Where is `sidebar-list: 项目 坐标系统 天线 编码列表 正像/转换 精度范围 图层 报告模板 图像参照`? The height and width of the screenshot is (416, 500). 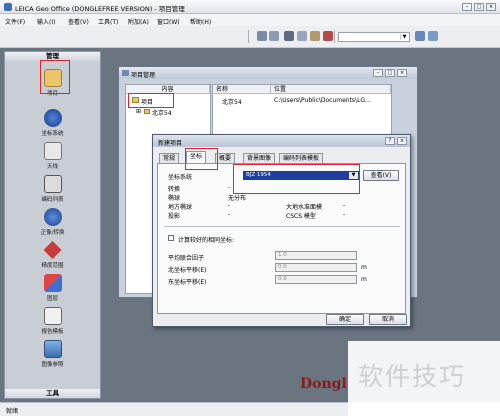
sidebar-list: 项目 坐标系统 天线 编码列表 正像/转换 精度范围 图层 报告模板 图像参照 is located at coordinates (52, 225).